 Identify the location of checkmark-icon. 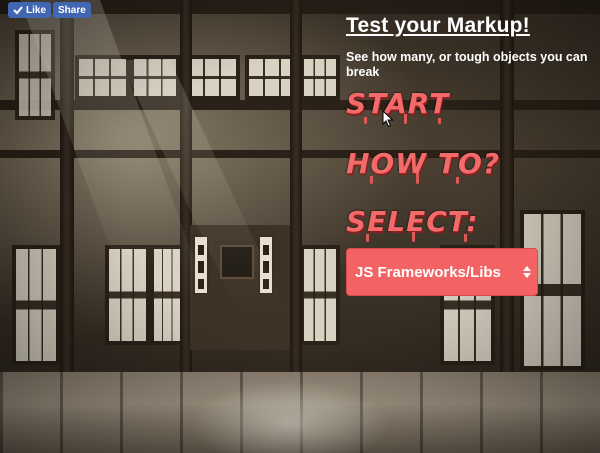
(18, 10).